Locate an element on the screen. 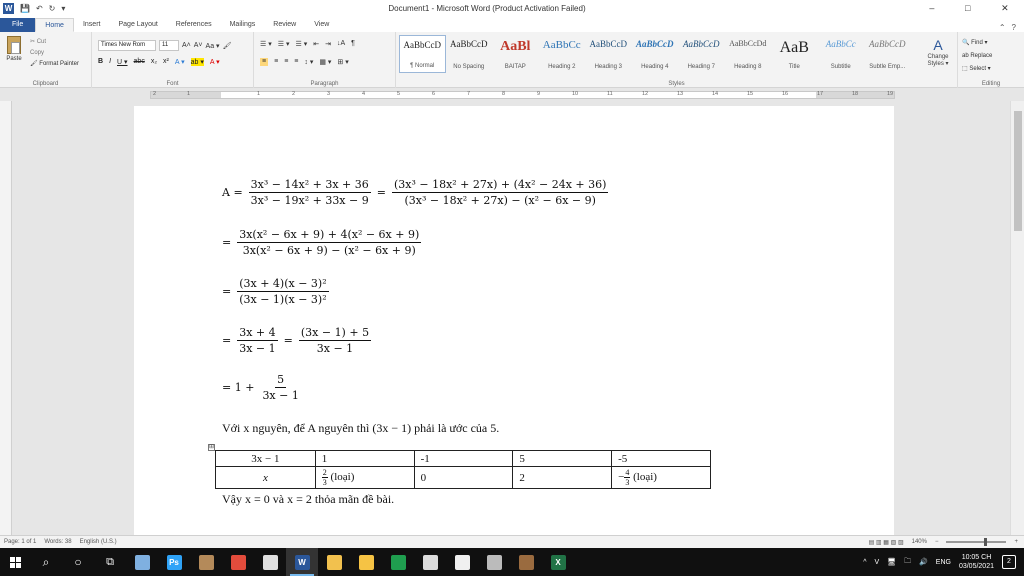  change-case-button: Aa ▾ is located at coordinates (213, 46).